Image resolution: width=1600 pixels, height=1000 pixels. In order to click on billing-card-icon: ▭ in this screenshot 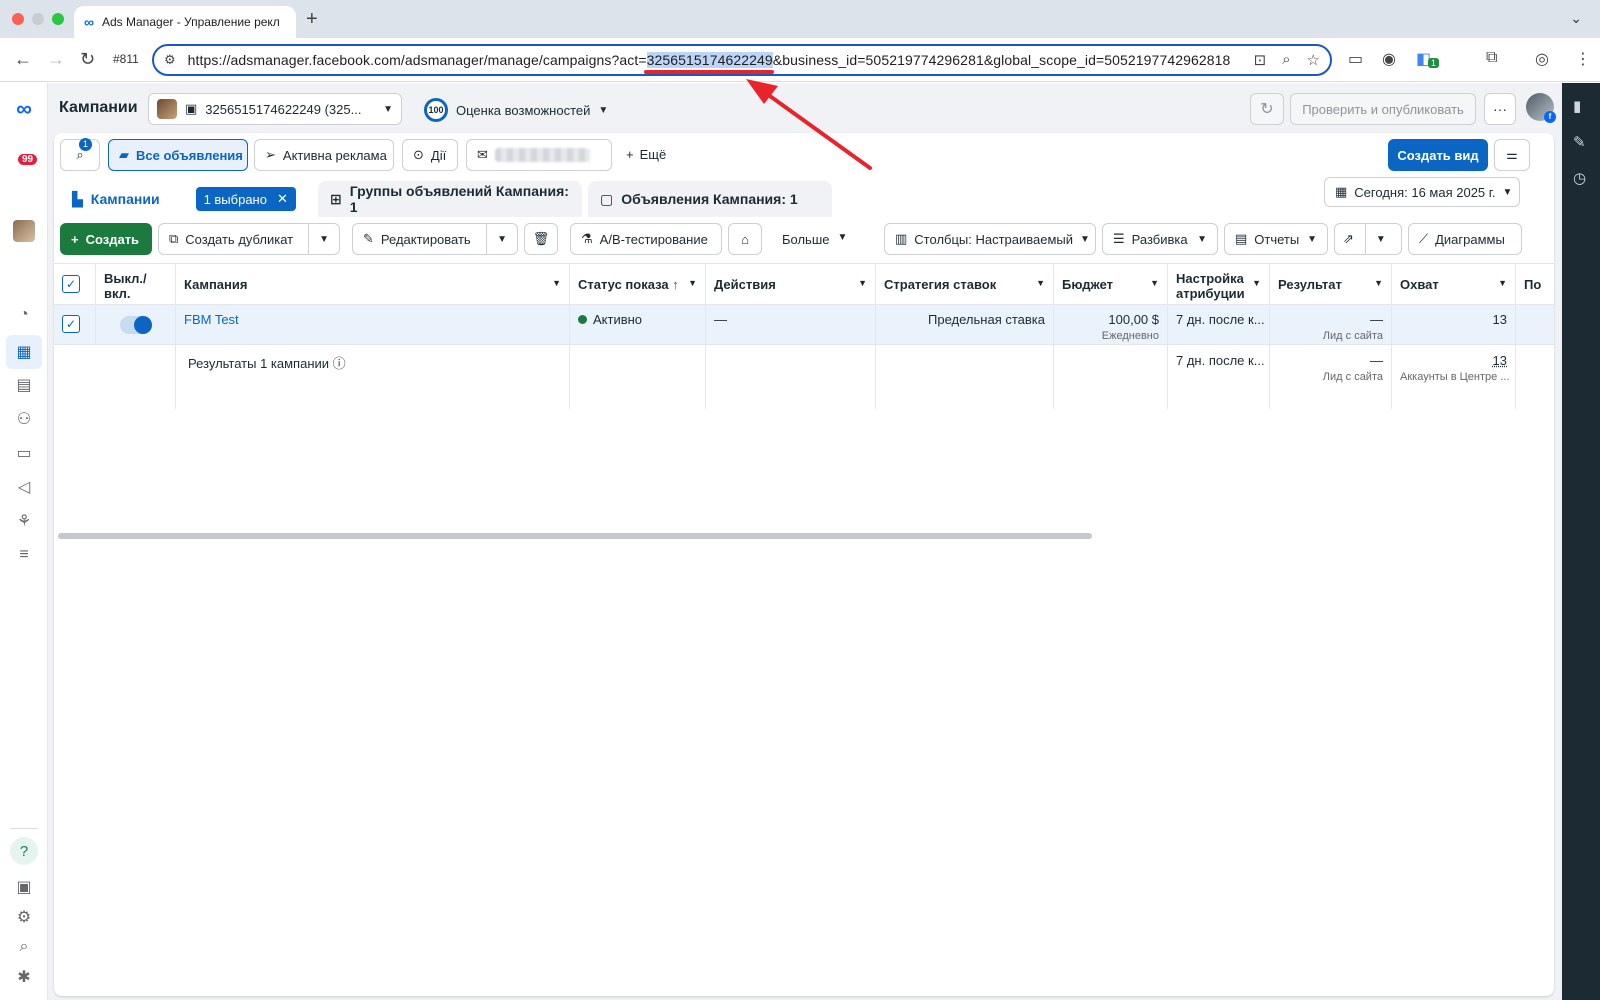, I will do `click(24, 453)`.